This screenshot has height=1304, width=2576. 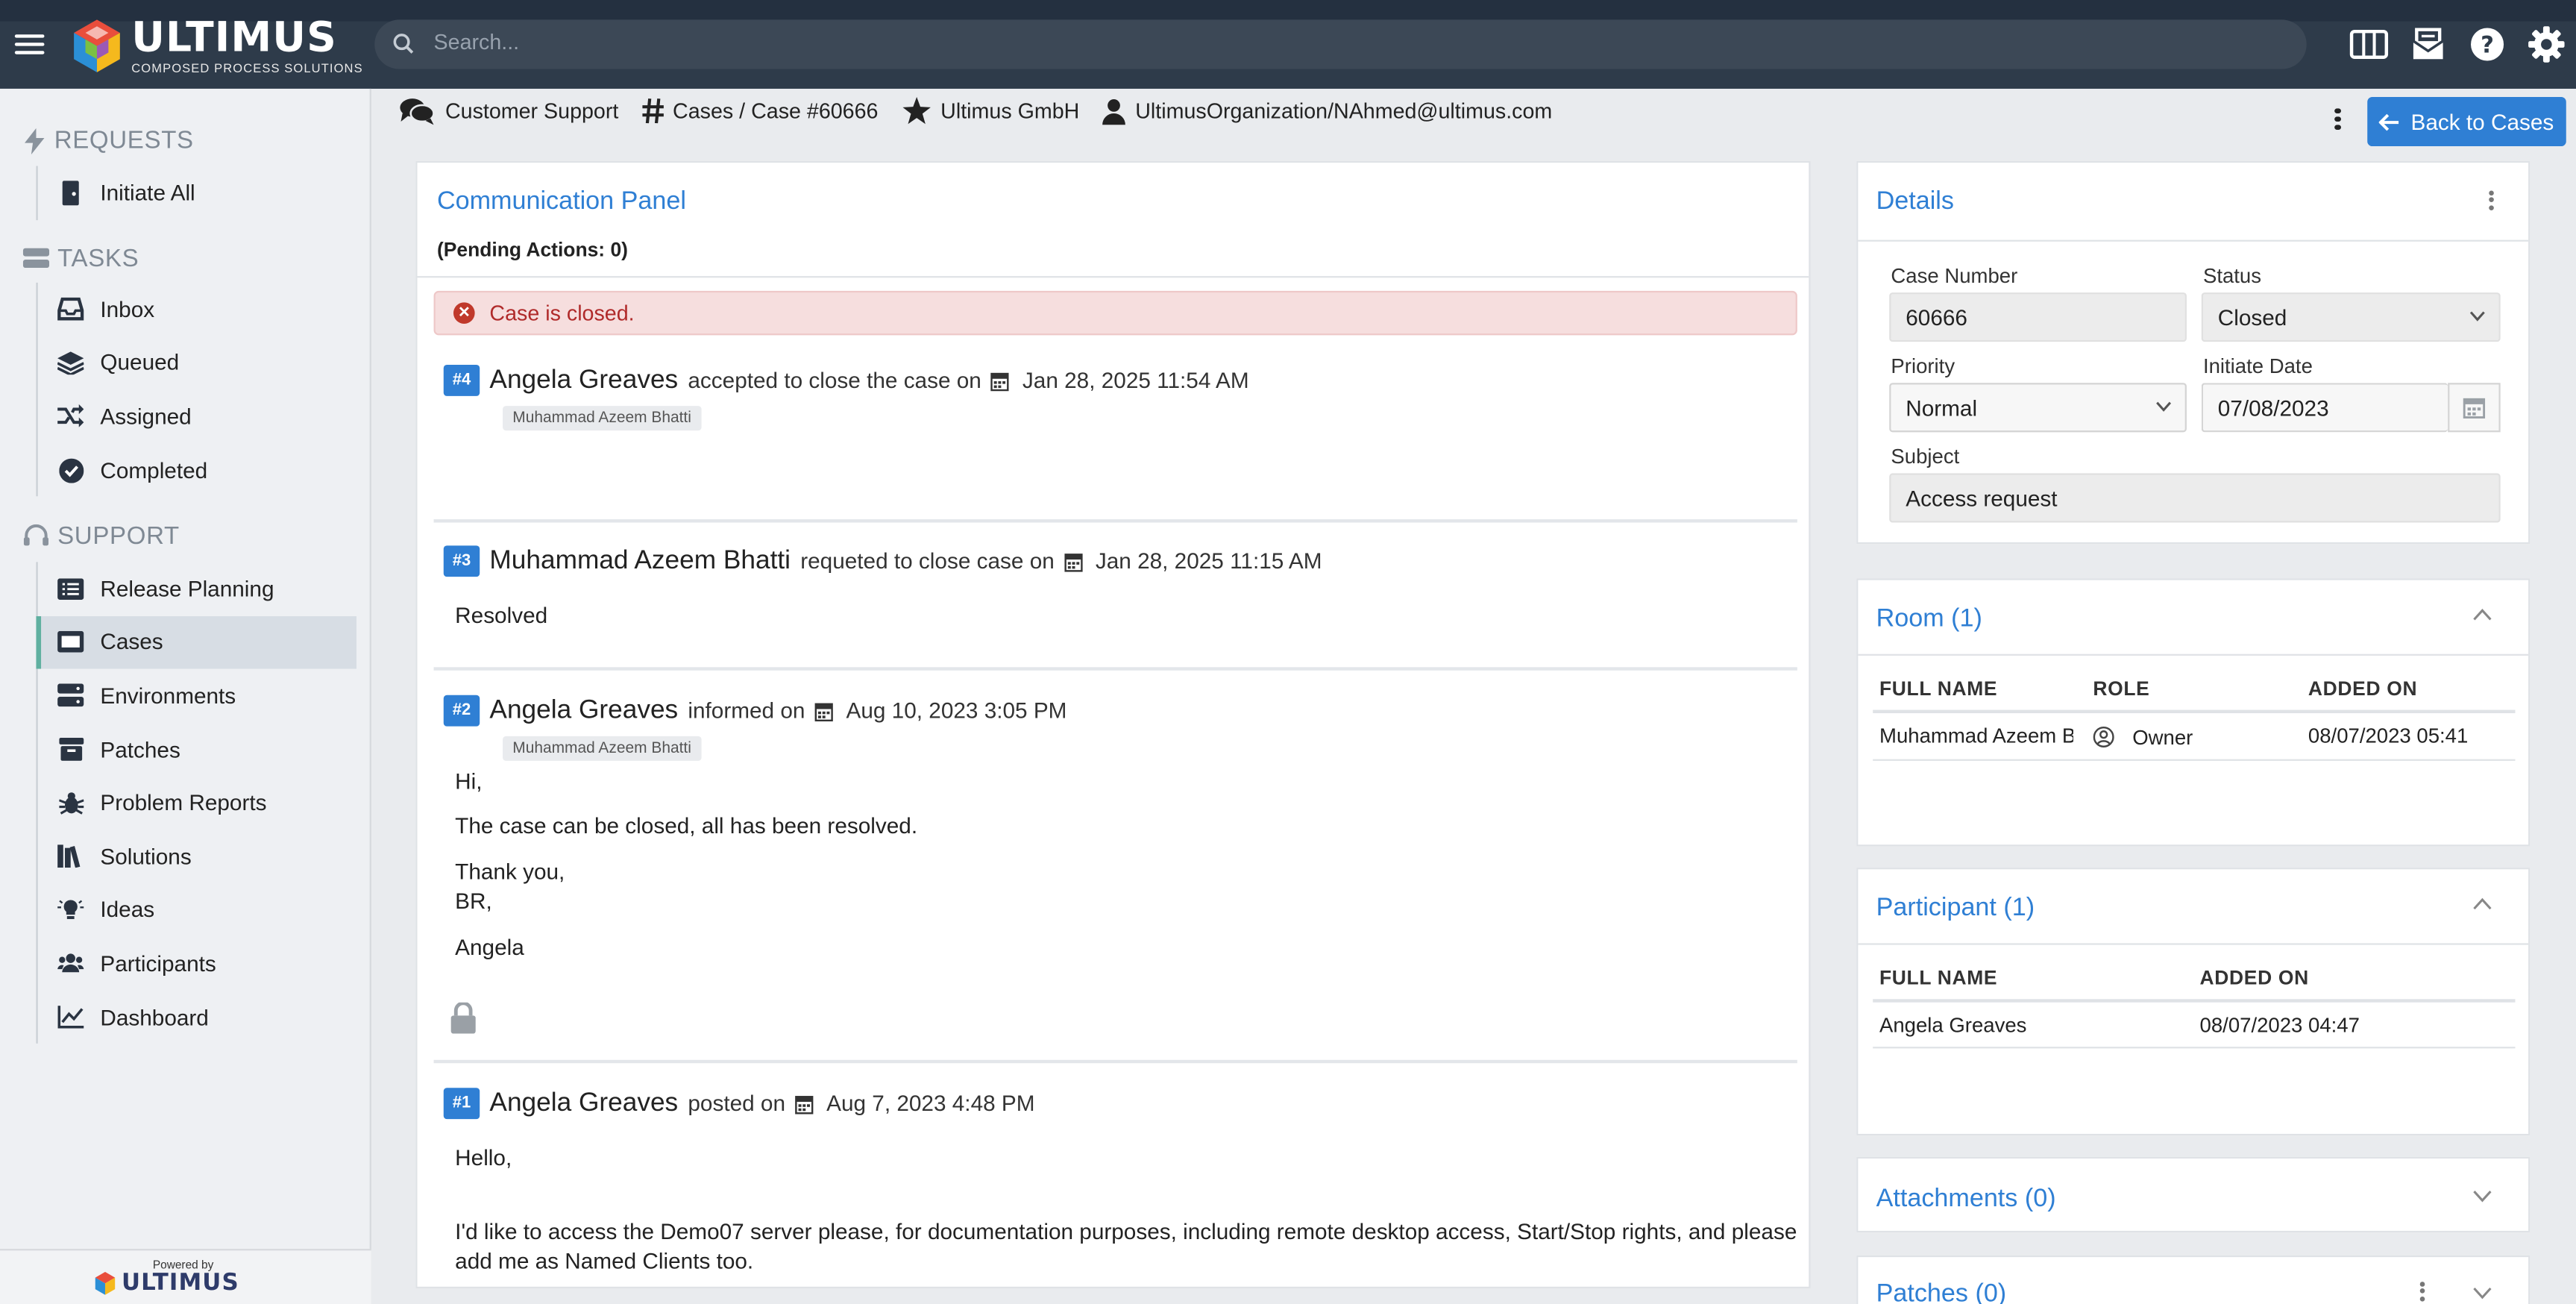 What do you see at coordinates (199, 910) in the screenshot?
I see `sidebar-item-ideas: Ideas` at bounding box center [199, 910].